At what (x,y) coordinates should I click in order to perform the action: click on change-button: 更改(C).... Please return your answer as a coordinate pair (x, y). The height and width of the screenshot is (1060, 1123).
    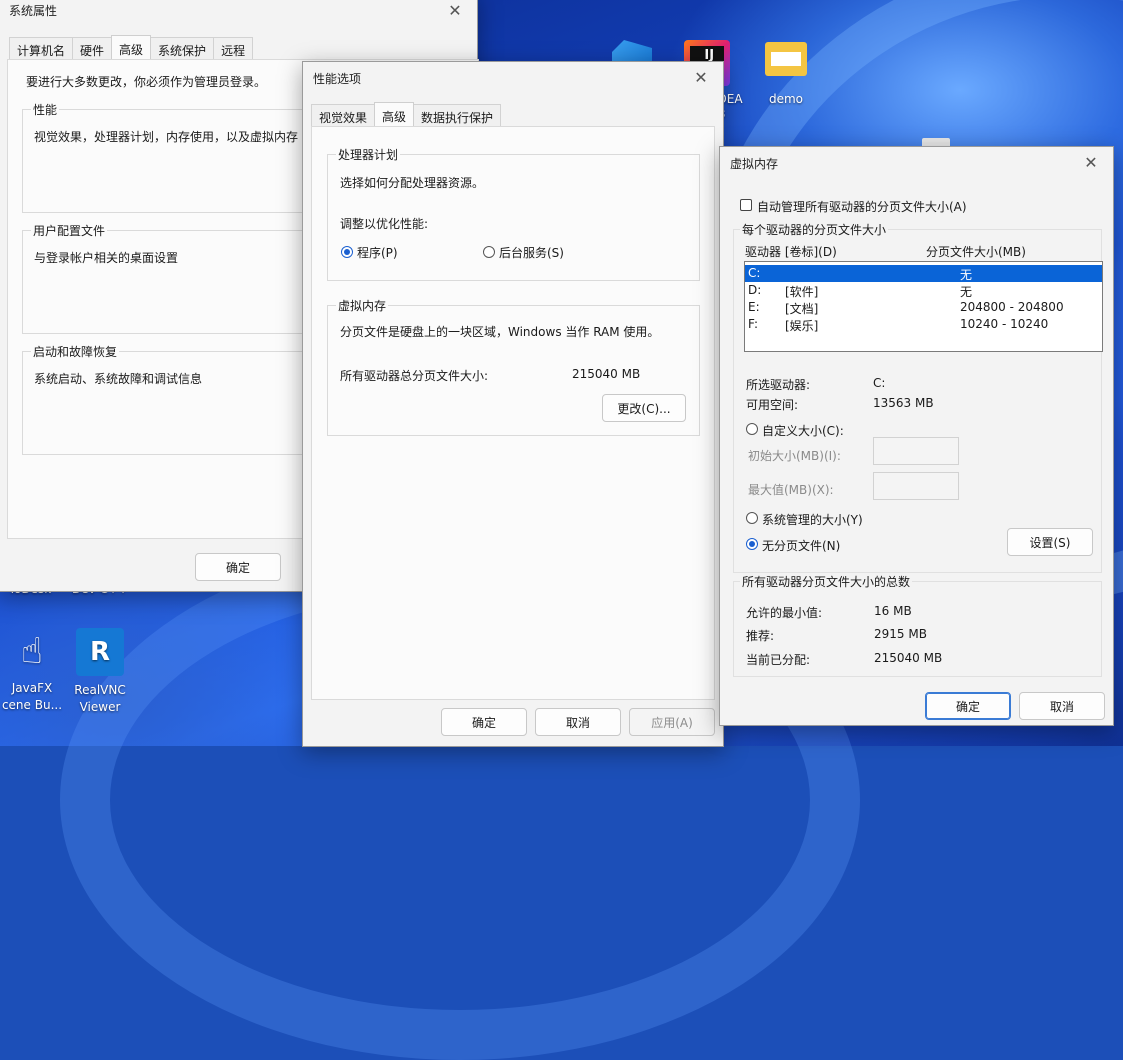
    Looking at the image, I should click on (644, 408).